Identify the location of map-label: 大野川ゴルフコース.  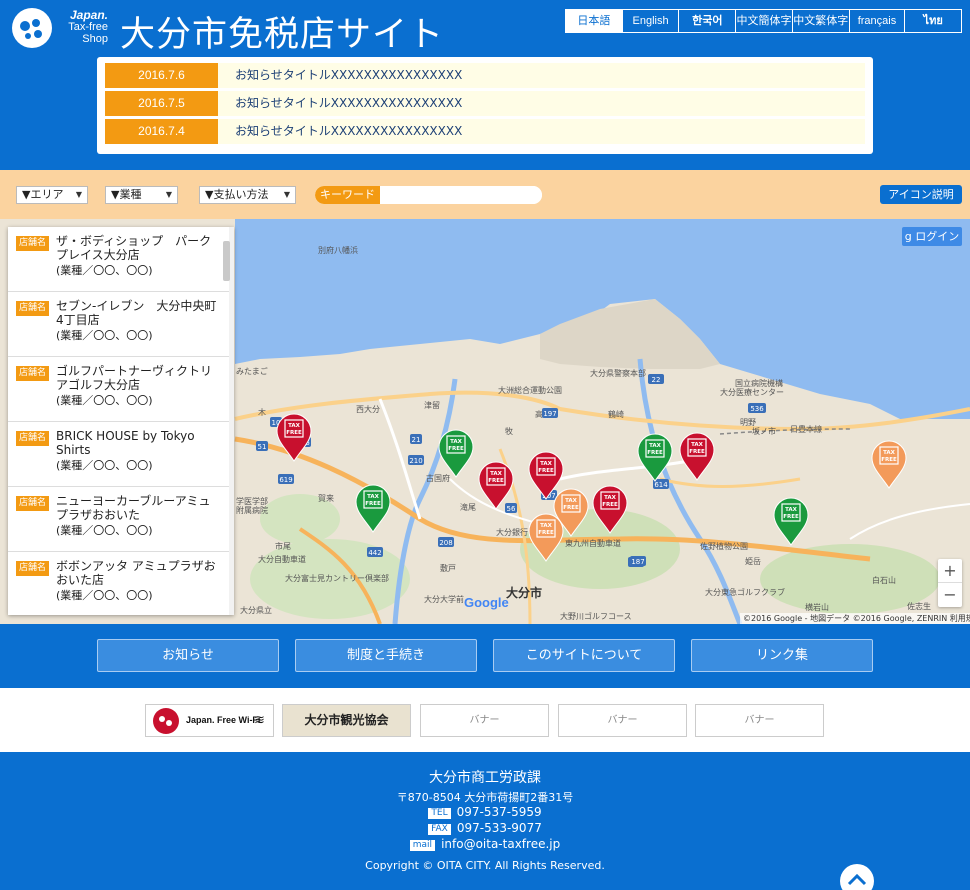
(596, 616).